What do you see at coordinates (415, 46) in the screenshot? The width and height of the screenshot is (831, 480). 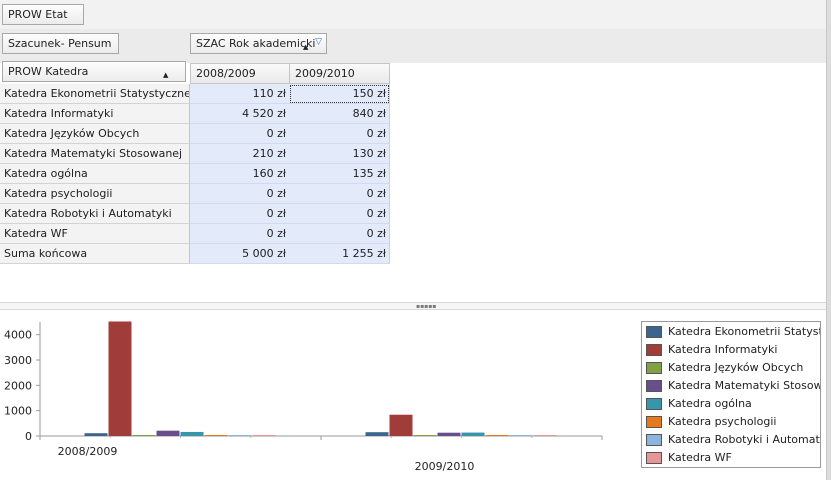 I see `data-column-area` at bounding box center [415, 46].